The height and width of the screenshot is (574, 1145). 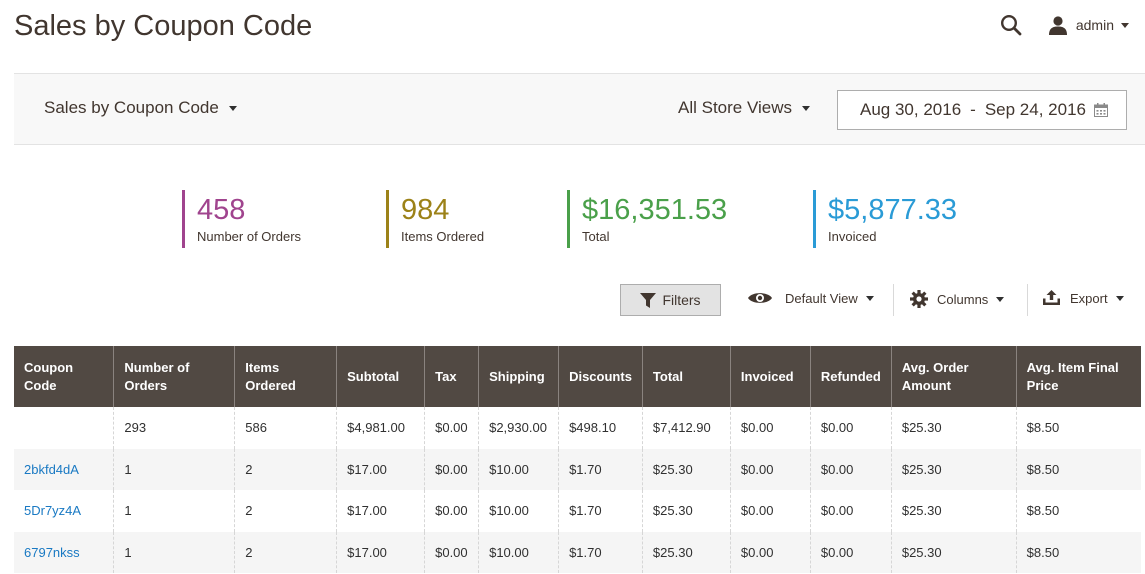 I want to click on search-button, so click(x=1011, y=25).